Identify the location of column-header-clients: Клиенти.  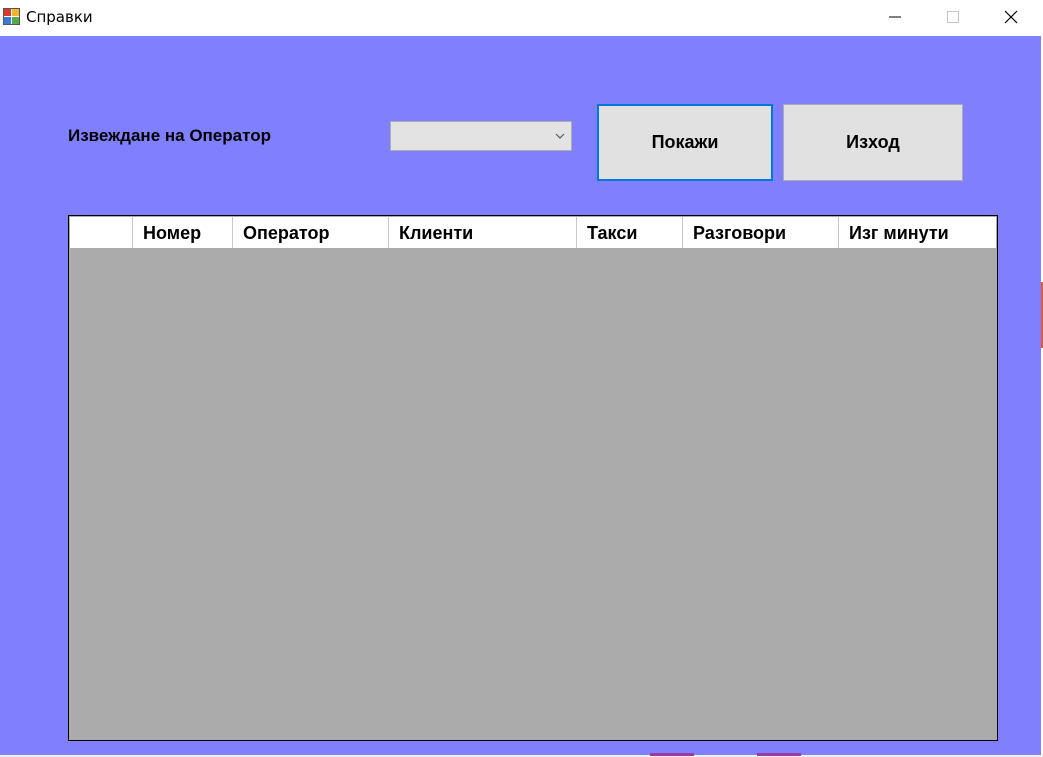
(483, 232).